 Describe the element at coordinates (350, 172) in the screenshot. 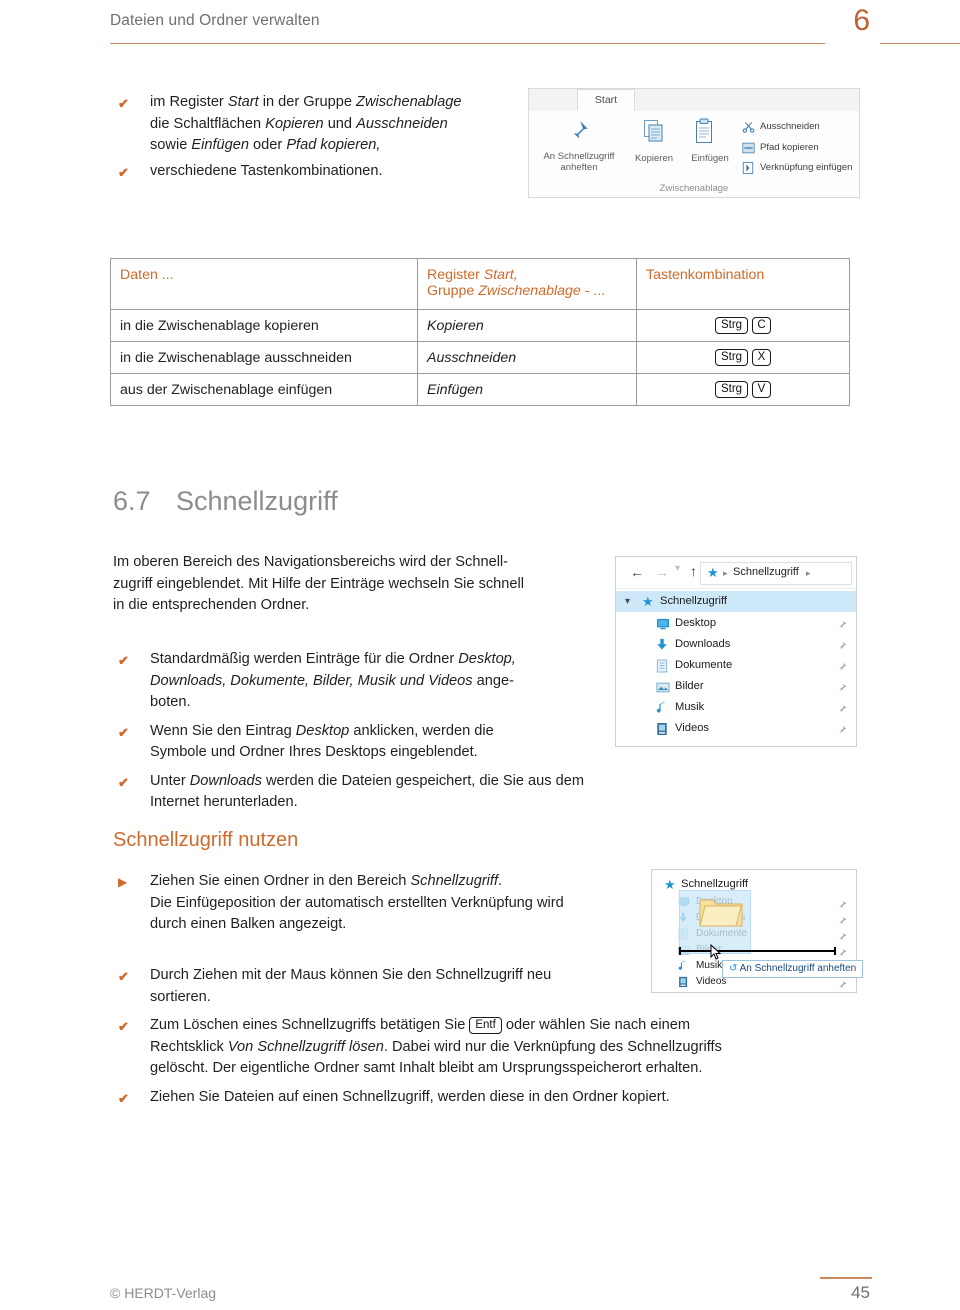

I see `bullet-item: verschiedene Tastenkombinationen.` at that location.